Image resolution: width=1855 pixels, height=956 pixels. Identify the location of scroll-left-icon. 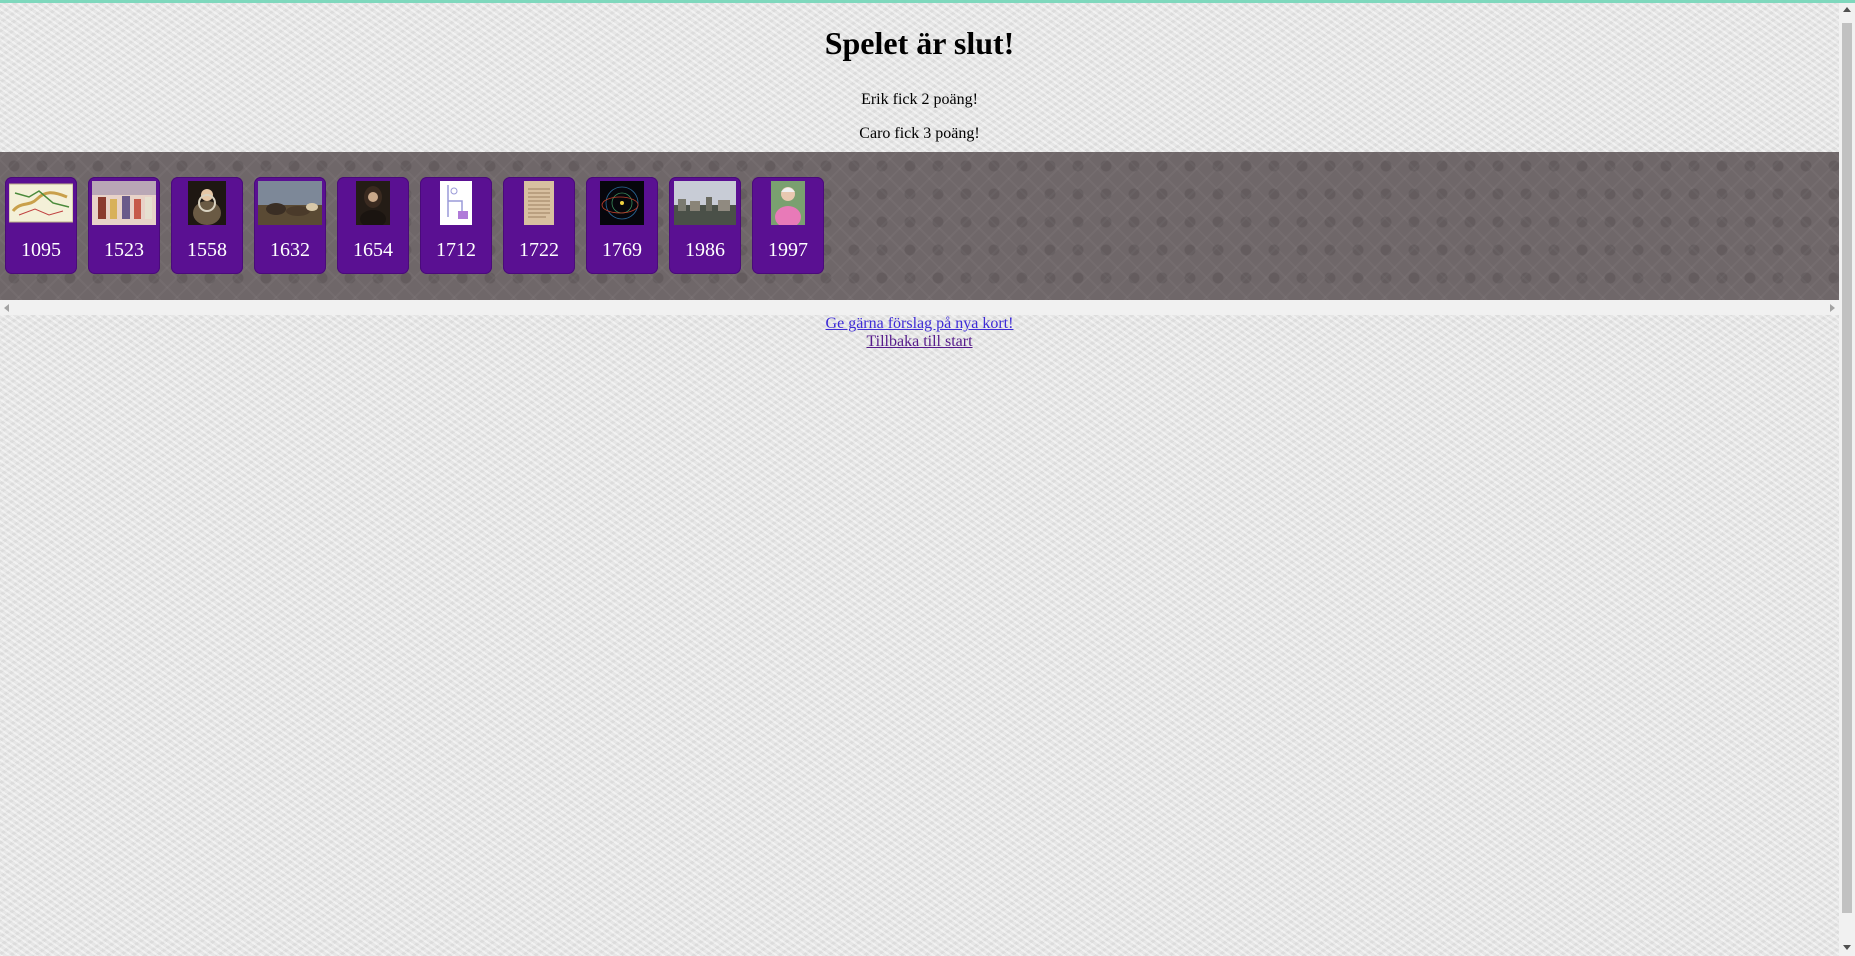
(6, 308).